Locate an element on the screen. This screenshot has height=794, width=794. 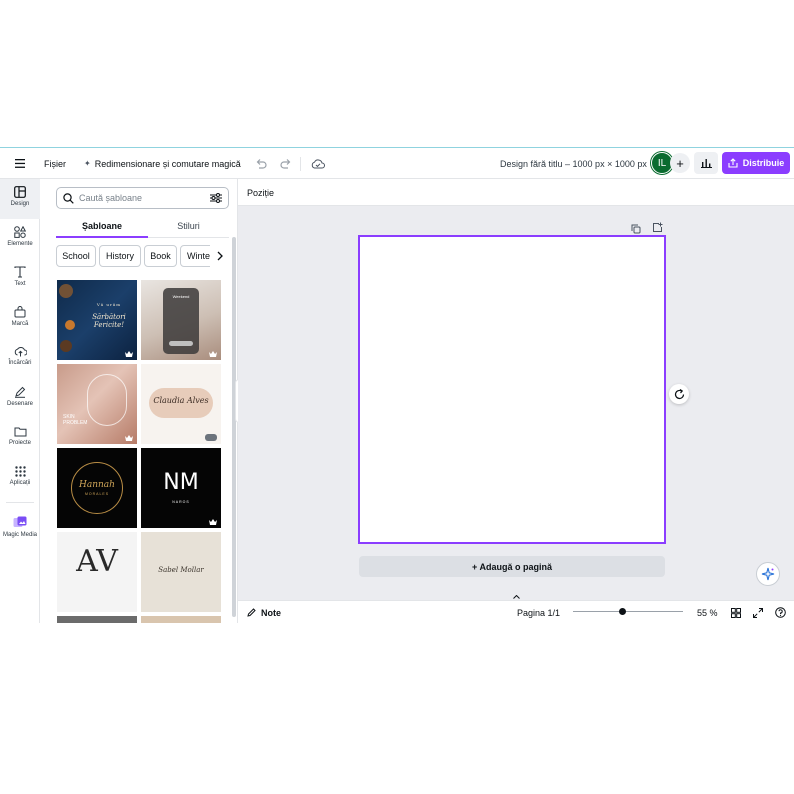
rail-label-text: Text is located at coordinates (20, 284).